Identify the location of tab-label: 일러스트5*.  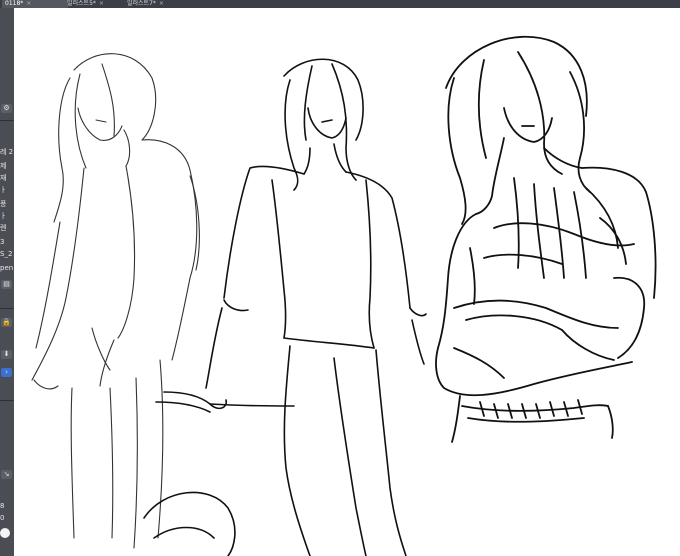
(81, 3).